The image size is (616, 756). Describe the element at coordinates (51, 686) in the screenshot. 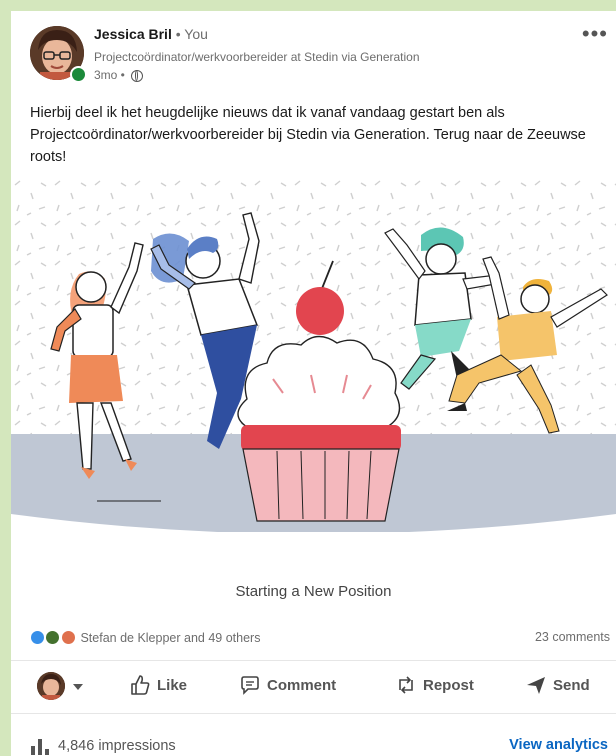

I see `reactor-avatar` at that location.